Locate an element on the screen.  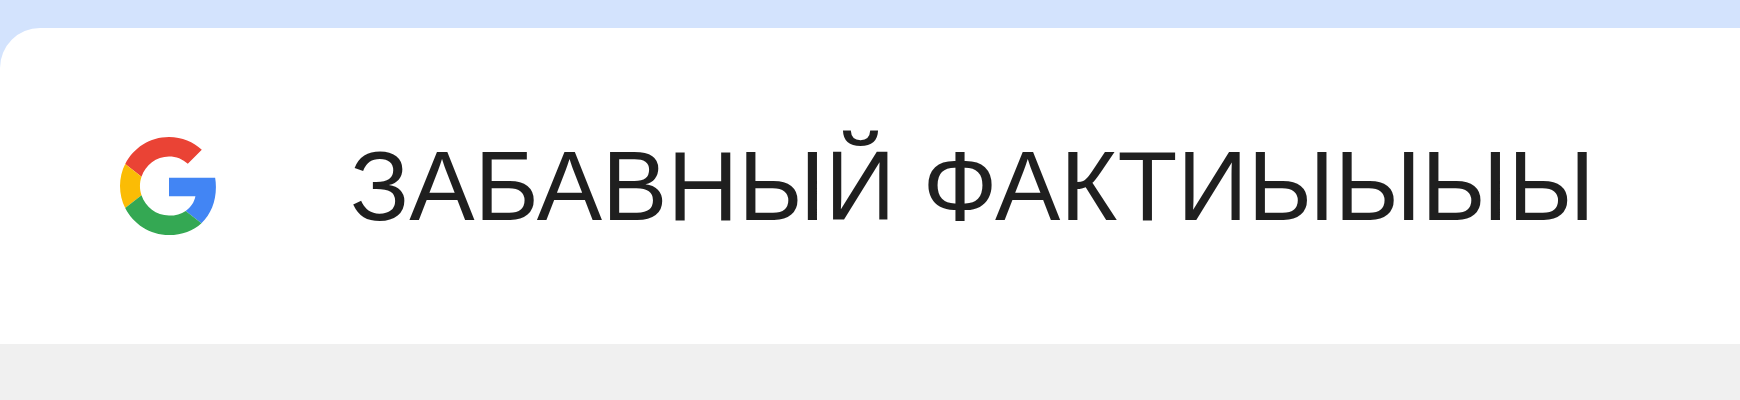
google-icon is located at coordinates (169, 186).